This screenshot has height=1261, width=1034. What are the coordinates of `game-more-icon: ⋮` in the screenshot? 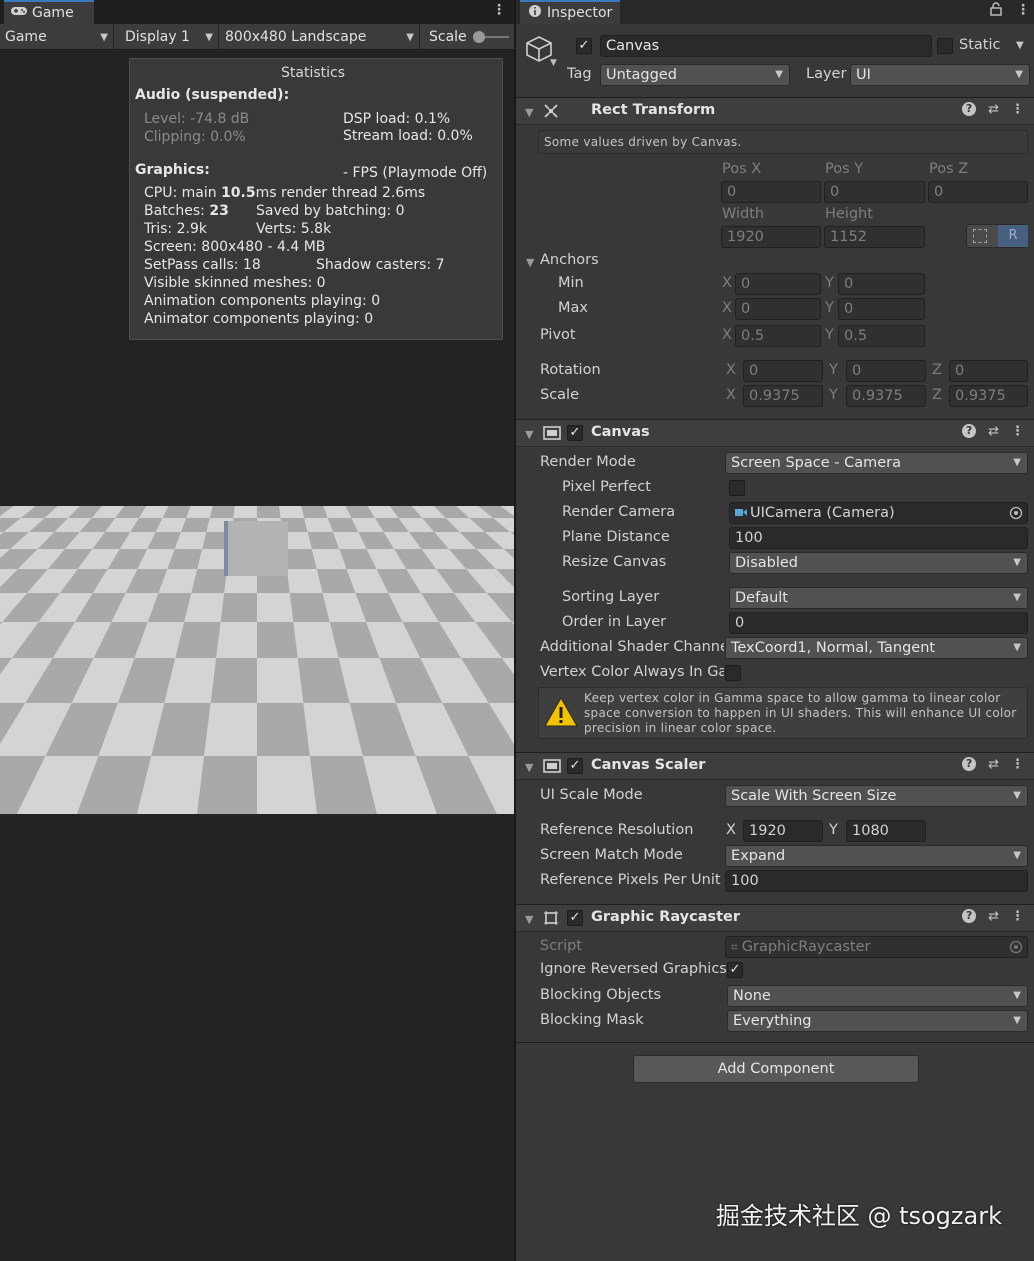 It's located at (499, 10).